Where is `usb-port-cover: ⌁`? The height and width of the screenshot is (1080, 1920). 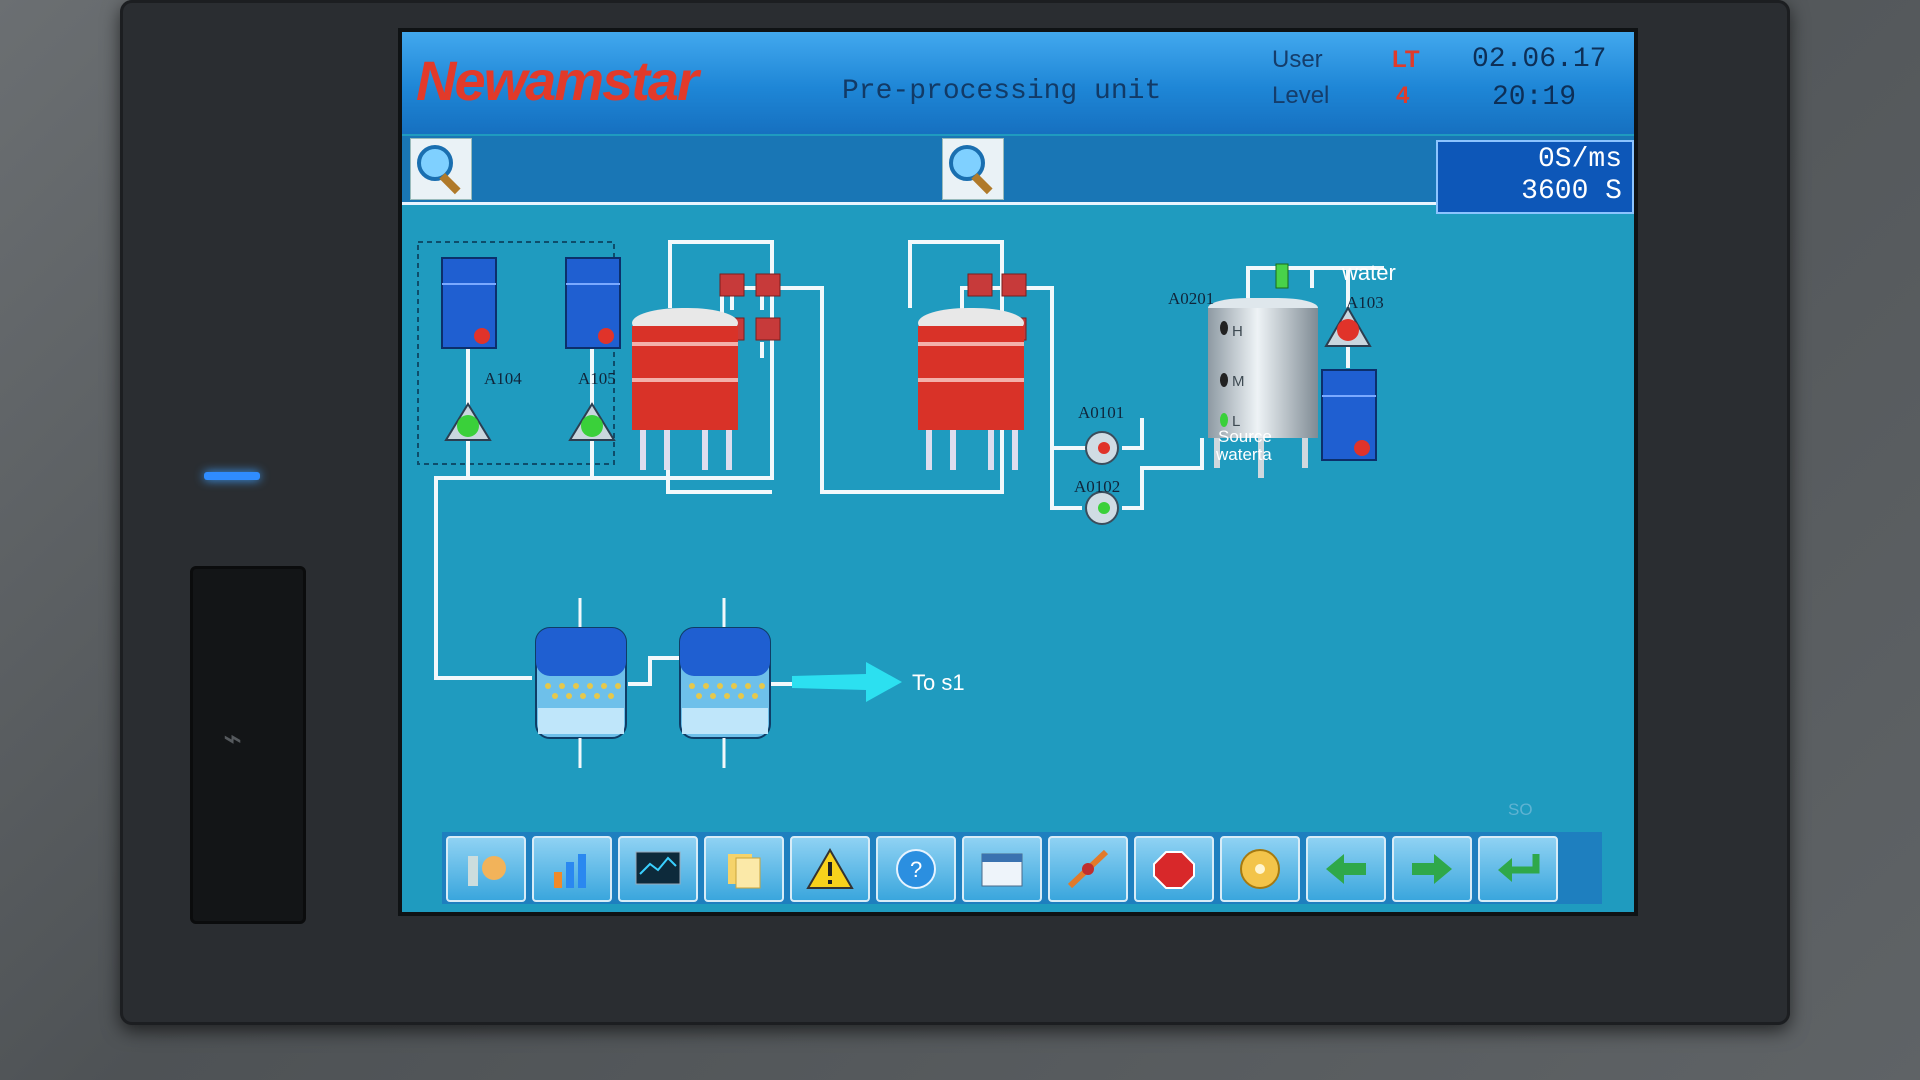
usb-port-cover: ⌁ is located at coordinates (248, 745).